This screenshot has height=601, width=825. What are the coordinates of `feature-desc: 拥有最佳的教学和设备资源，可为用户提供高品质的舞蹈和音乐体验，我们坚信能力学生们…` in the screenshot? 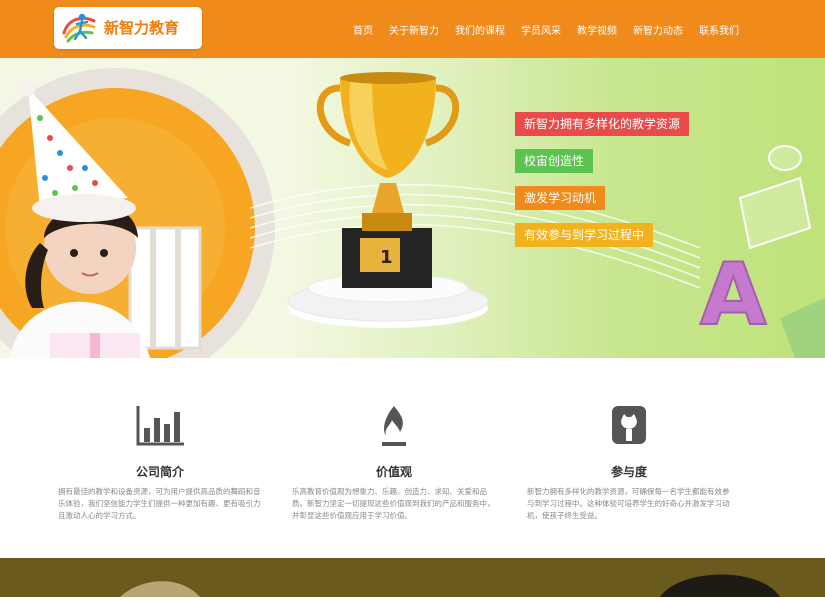 It's located at (159, 503).